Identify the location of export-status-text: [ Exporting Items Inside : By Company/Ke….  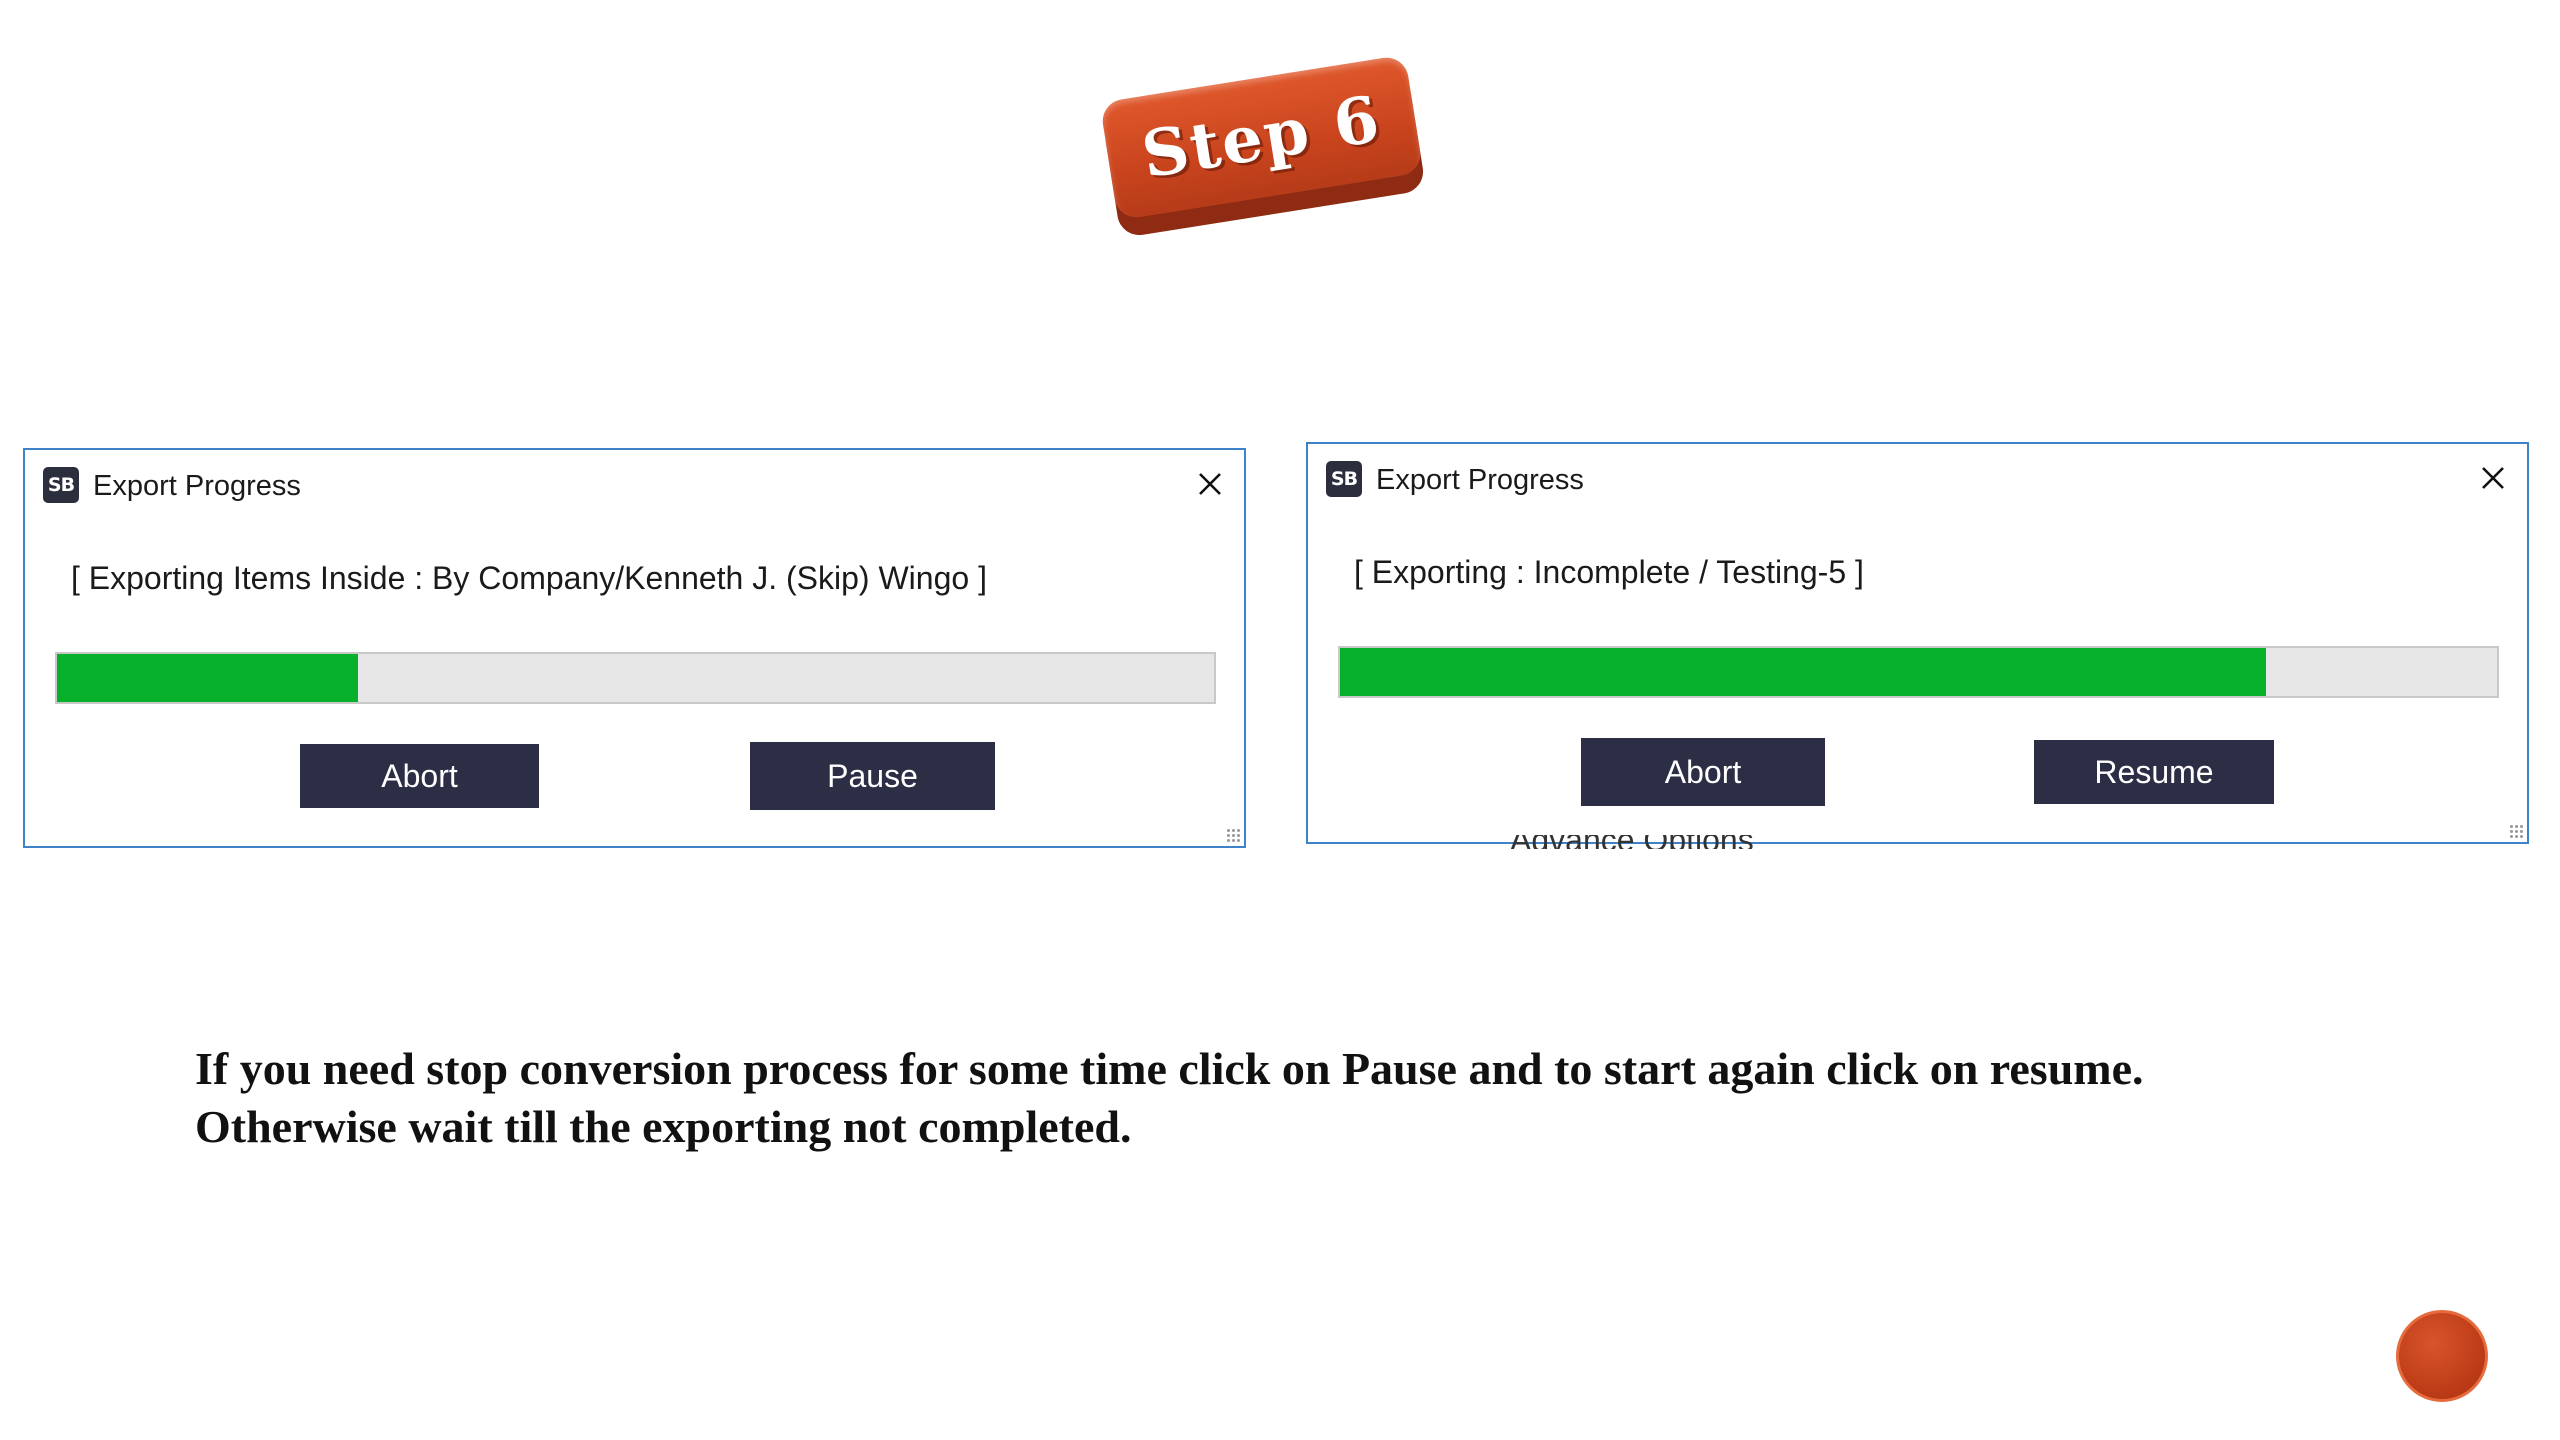
(529, 578).